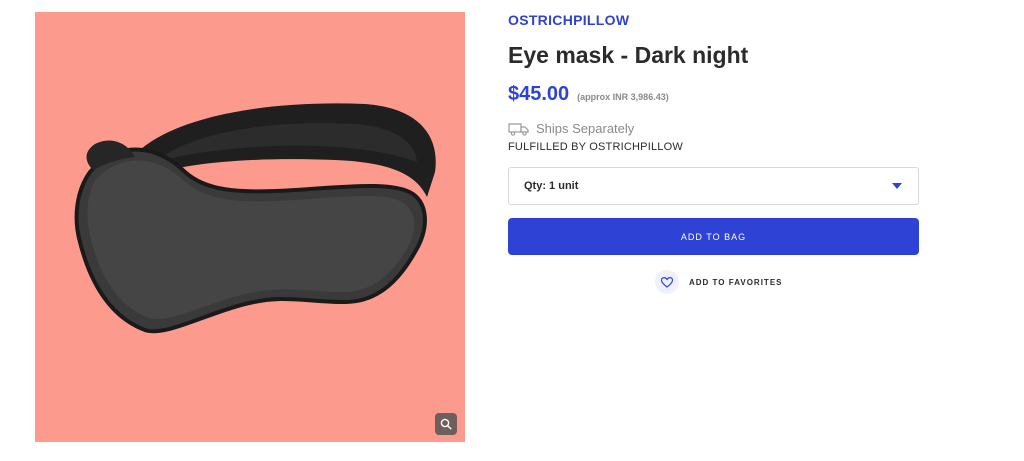 The height and width of the screenshot is (461, 1024). I want to click on product-title: Eye mask - Dark night, so click(628, 55).